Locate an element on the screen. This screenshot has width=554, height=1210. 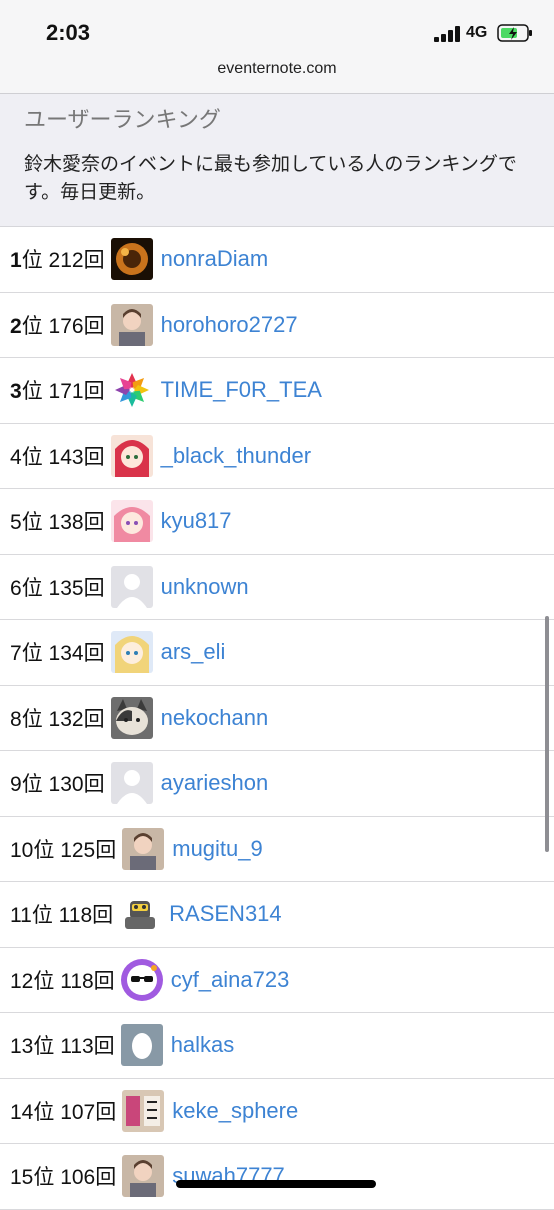
user-link: halkas is located at coordinates (203, 1045).